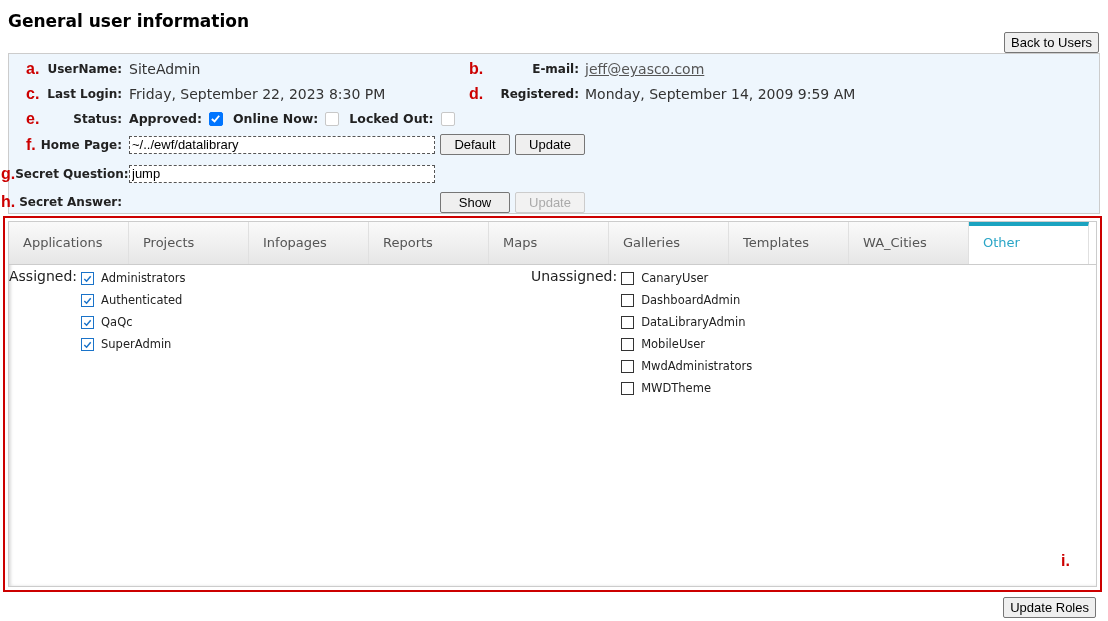 Image resolution: width=1108 pixels, height=621 pixels. What do you see at coordinates (142, 300) in the screenshot?
I see `role-name: Authenticated` at bounding box center [142, 300].